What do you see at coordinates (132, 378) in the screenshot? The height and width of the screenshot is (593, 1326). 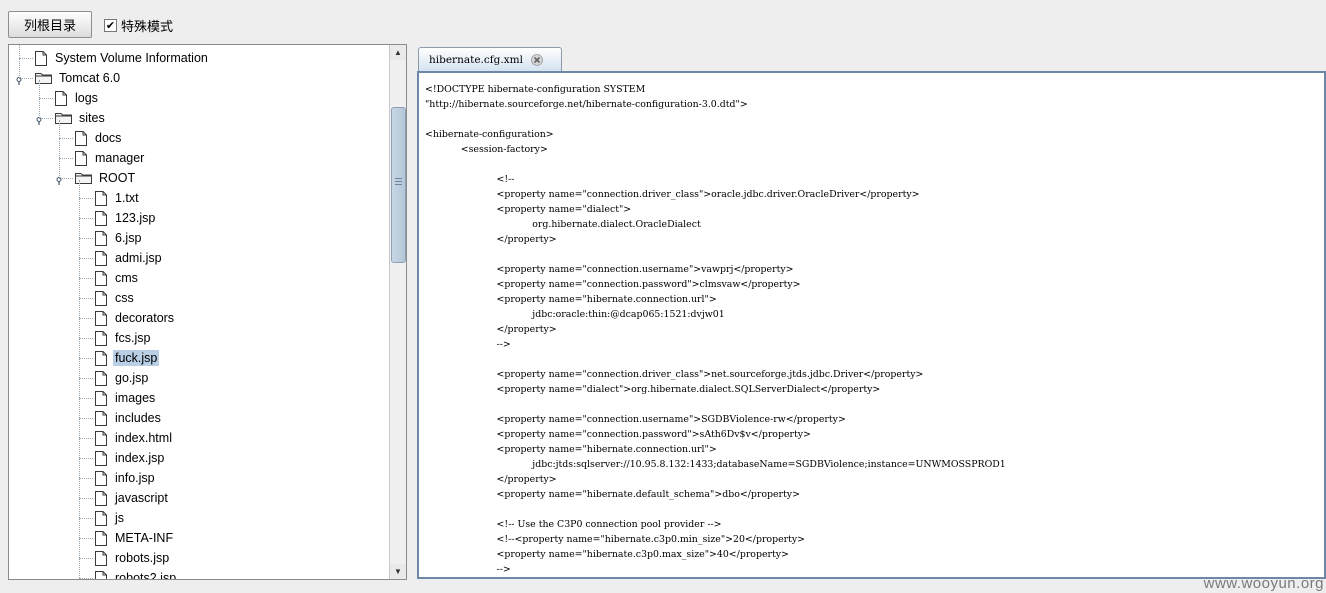 I see `tree-item-label: go.jsp` at bounding box center [132, 378].